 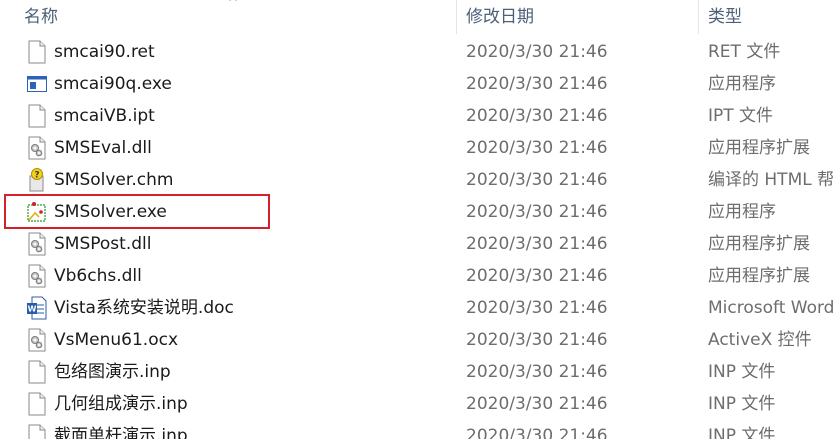 I want to click on file-type: IPT 文件, so click(x=741, y=116).